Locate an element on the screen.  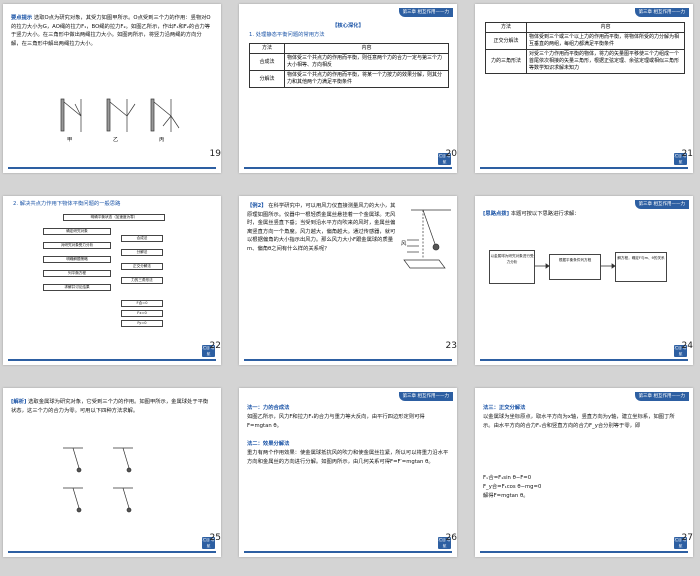
s25-force-diagrams is located at coordinates (98, 480).